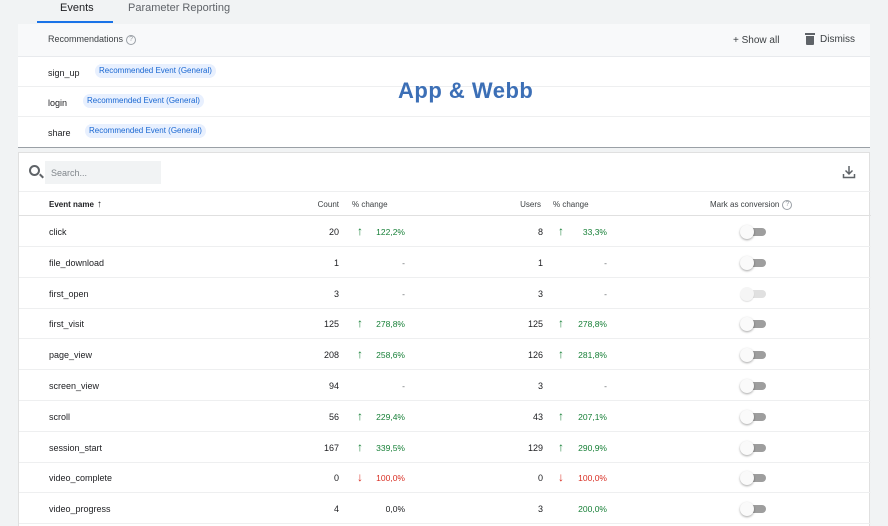 This screenshot has height=526, width=888. What do you see at coordinates (445, 509) in the screenshot?
I see `table-row: video_progress 4 0,0% 3 200,0%` at bounding box center [445, 509].